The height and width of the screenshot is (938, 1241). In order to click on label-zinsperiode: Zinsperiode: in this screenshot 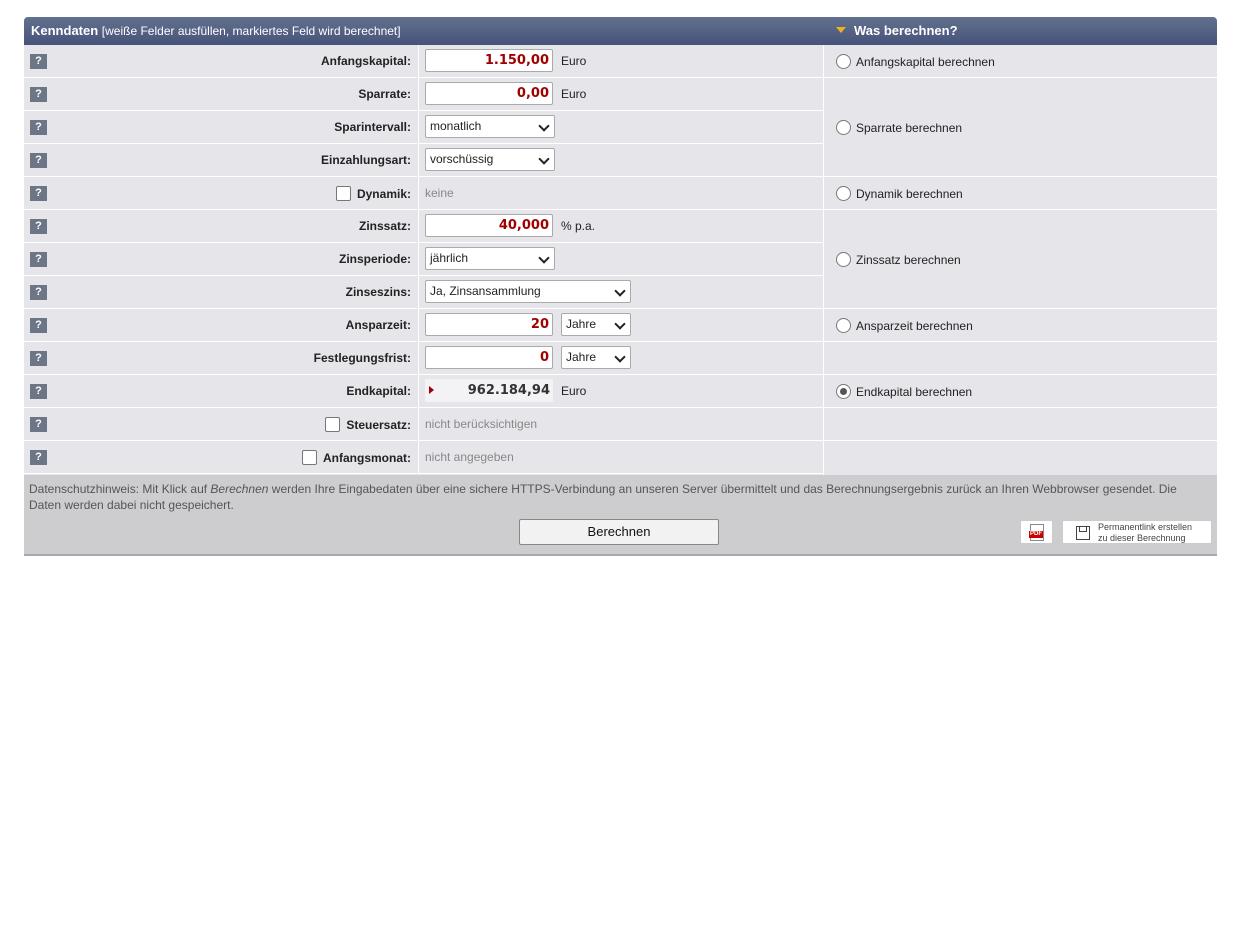, I will do `click(374, 259)`.